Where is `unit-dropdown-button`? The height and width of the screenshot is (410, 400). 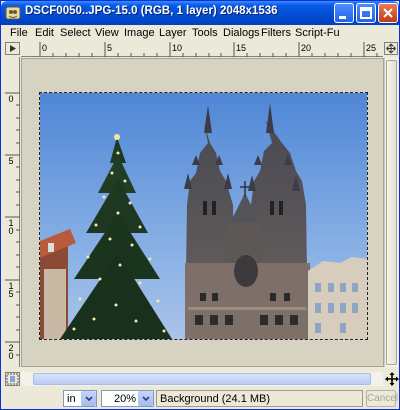
unit-dropdown-button is located at coordinates (88, 398).